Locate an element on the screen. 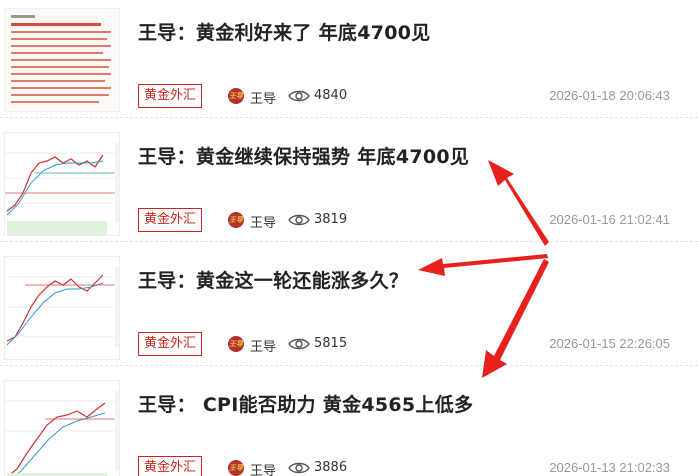 This screenshot has width=698, height=476. view-count: 3819 is located at coordinates (331, 219).